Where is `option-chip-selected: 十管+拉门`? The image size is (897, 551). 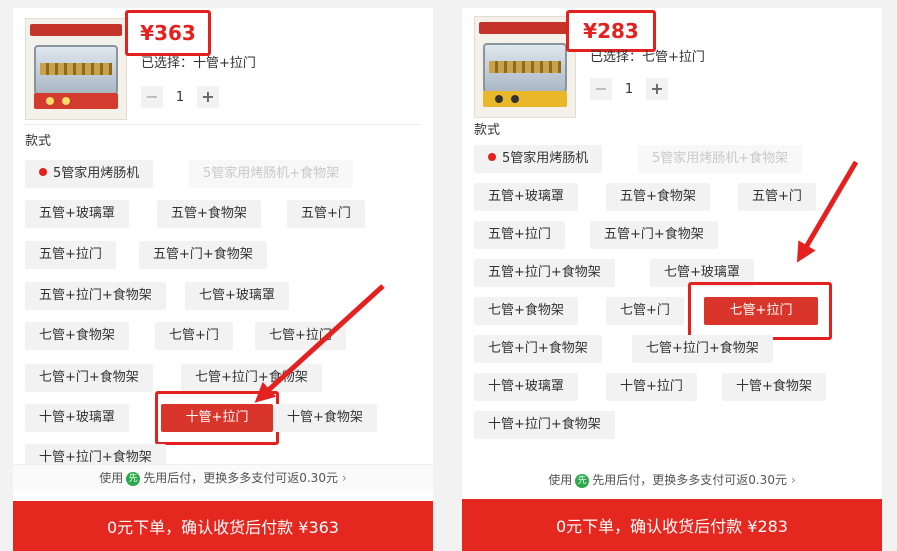
option-chip-selected: 十管+拉门 is located at coordinates (217, 418).